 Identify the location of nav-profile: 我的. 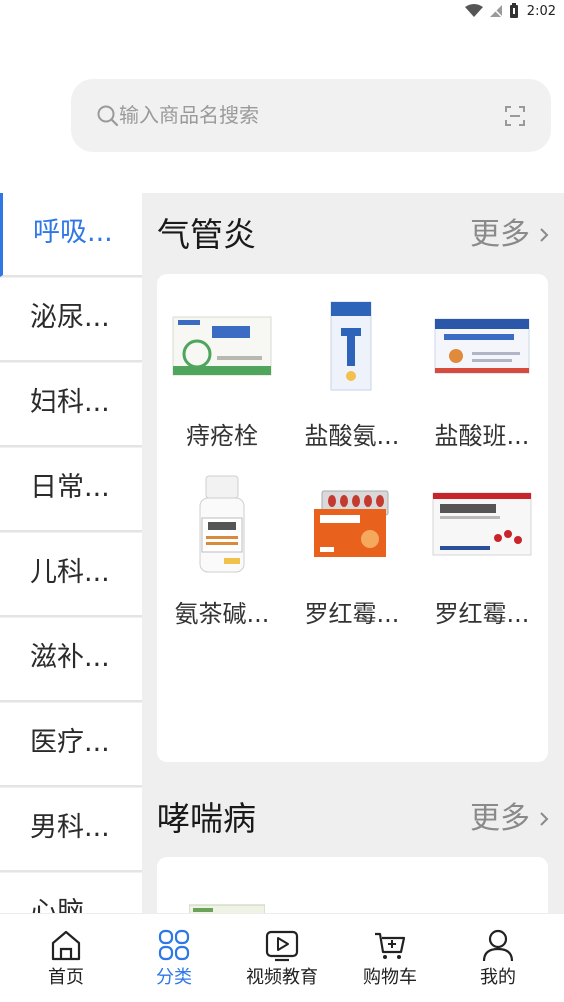
(498, 958).